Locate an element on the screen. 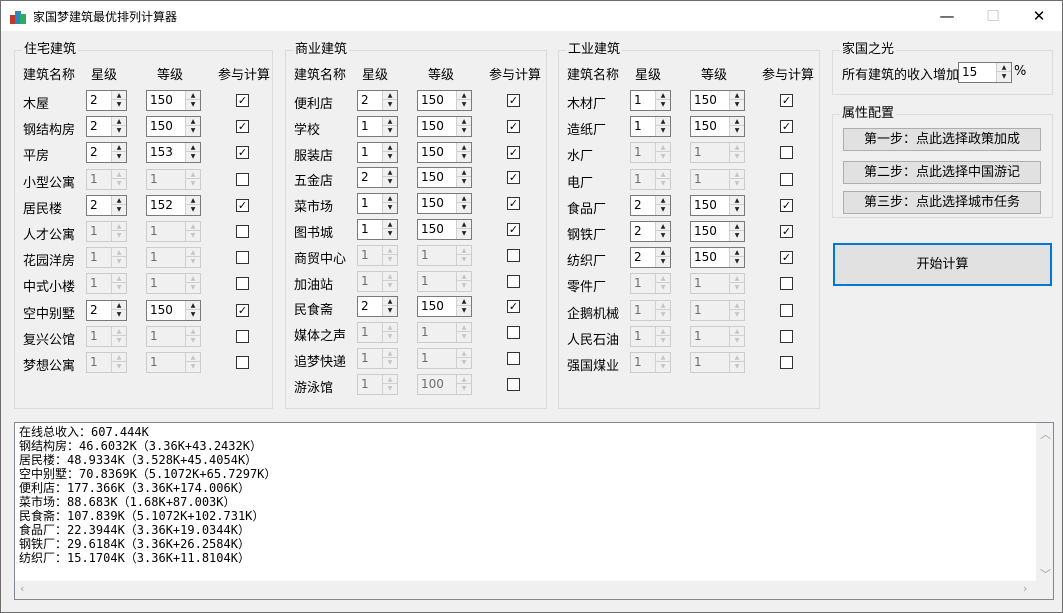 The image size is (1063, 613). scroll-up-icon: ︿ is located at coordinates (1045, 434).